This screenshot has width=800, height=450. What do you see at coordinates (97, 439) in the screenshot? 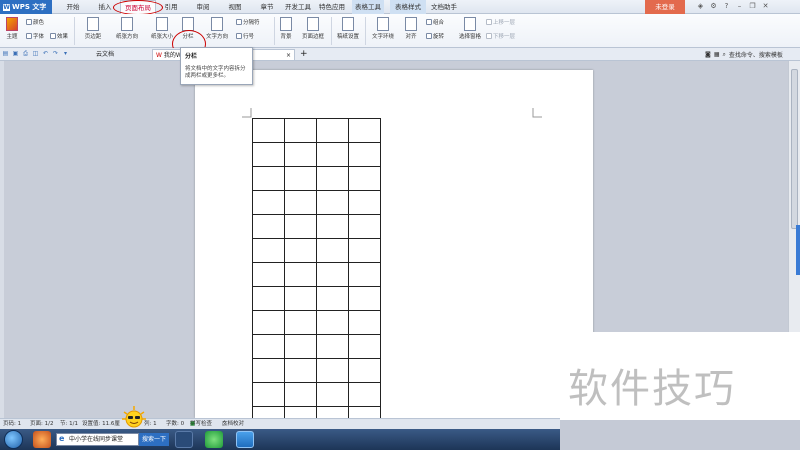
I see `taskbar-search-input: 中小学在线同步课堂` at bounding box center [97, 439].